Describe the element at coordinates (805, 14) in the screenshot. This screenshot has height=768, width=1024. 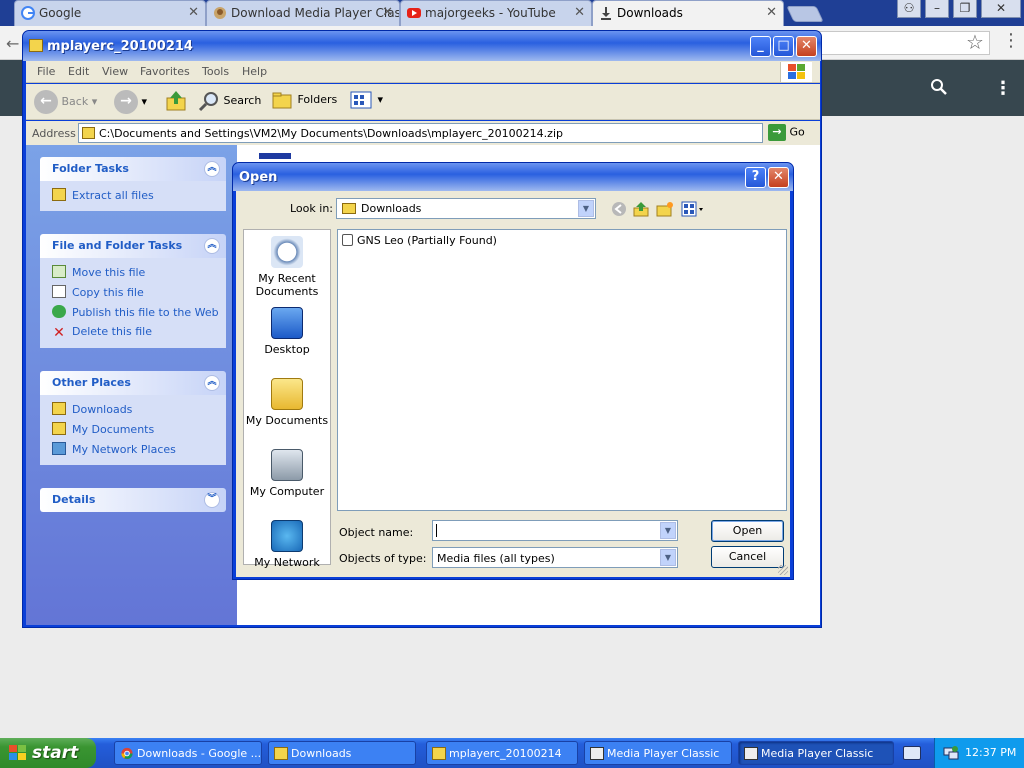
I see `new-tab-button` at that location.